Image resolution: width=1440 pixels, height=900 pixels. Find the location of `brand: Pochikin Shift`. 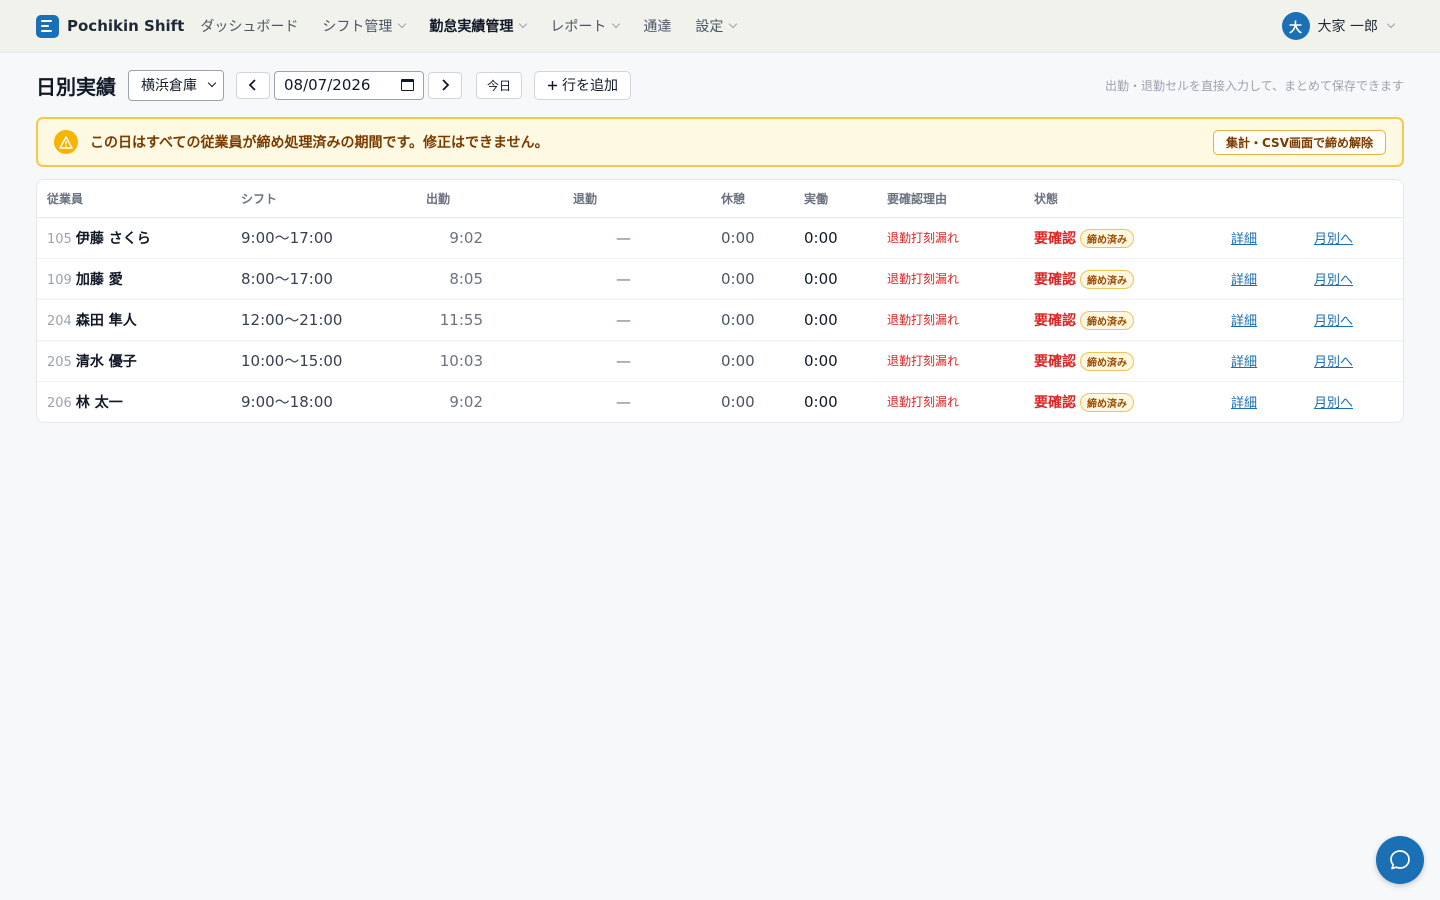

brand: Pochikin Shift is located at coordinates (110, 26).